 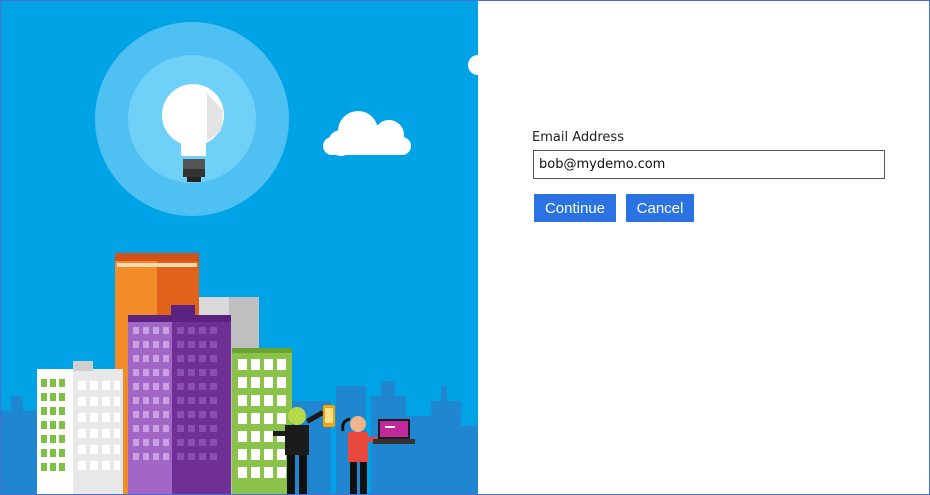 I want to click on email-input, so click(x=709, y=164).